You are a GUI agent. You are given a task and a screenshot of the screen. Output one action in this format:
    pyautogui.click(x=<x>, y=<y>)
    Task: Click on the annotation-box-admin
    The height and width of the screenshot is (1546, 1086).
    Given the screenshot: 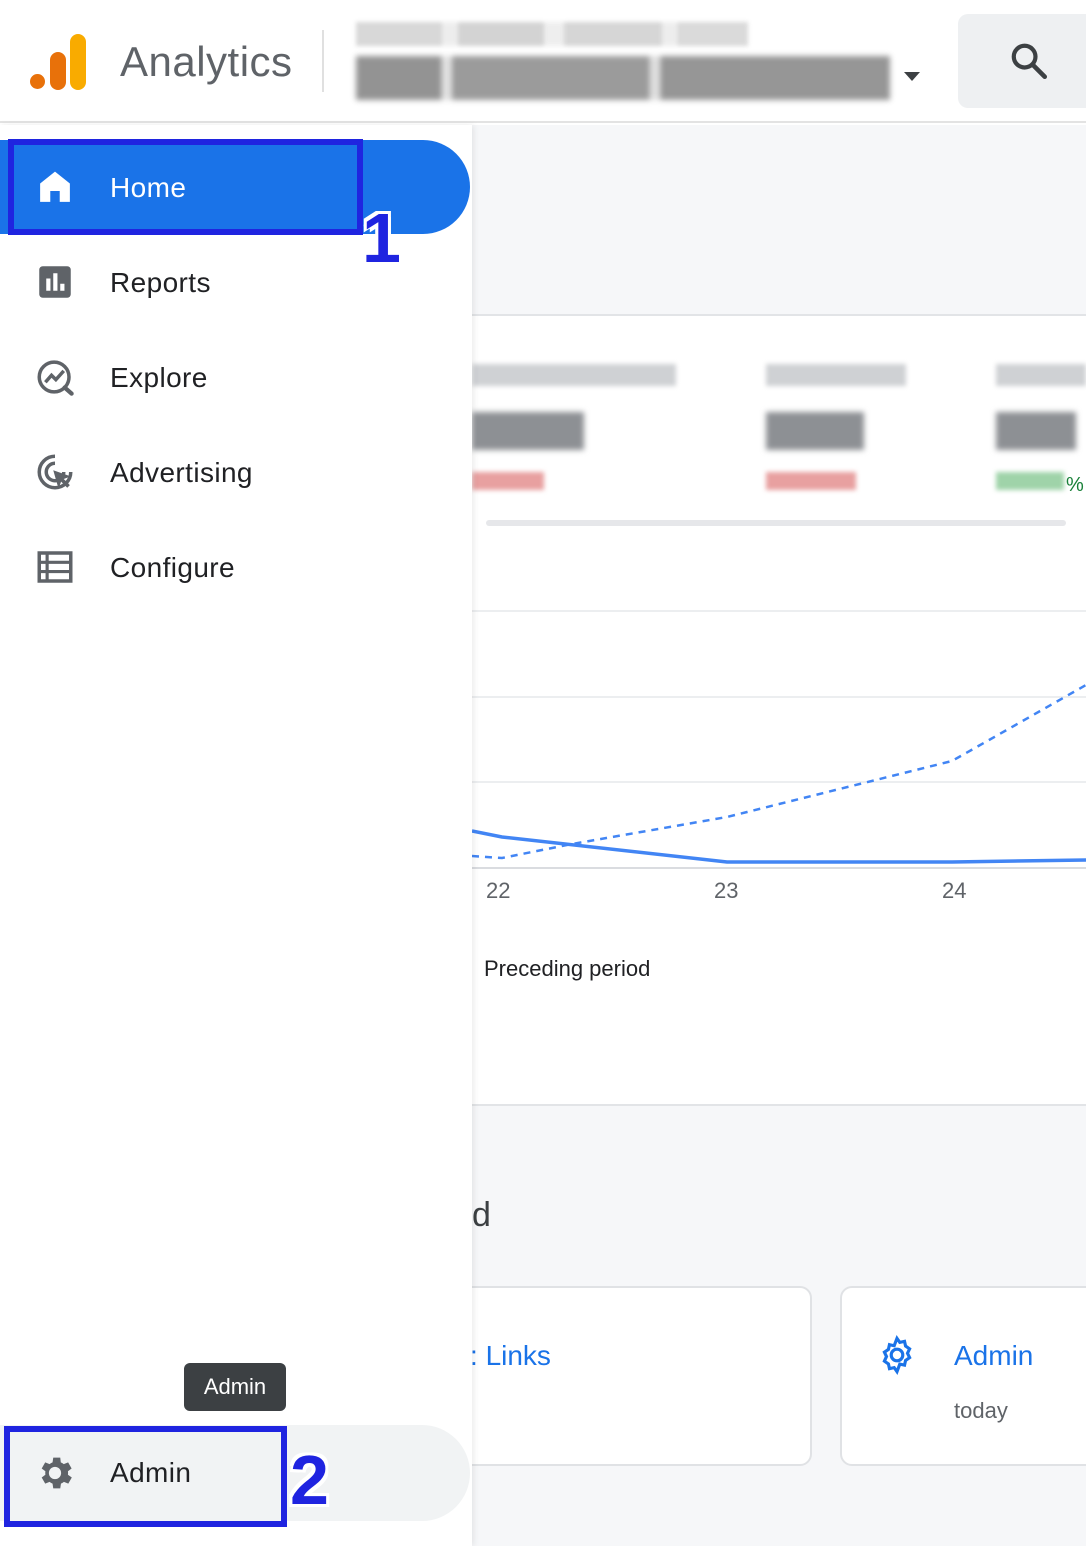 What is the action you would take?
    pyautogui.click(x=145, y=1476)
    